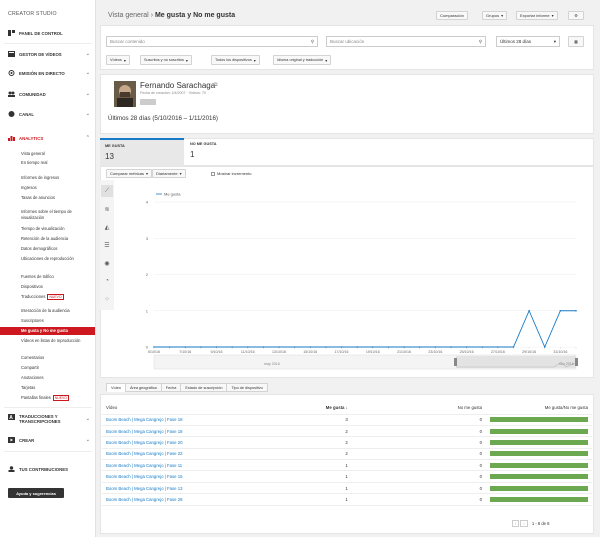 This screenshot has height=537, width=600. Describe the element at coordinates (516, 523) in the screenshot. I see `prev-page-button: ‹` at that location.